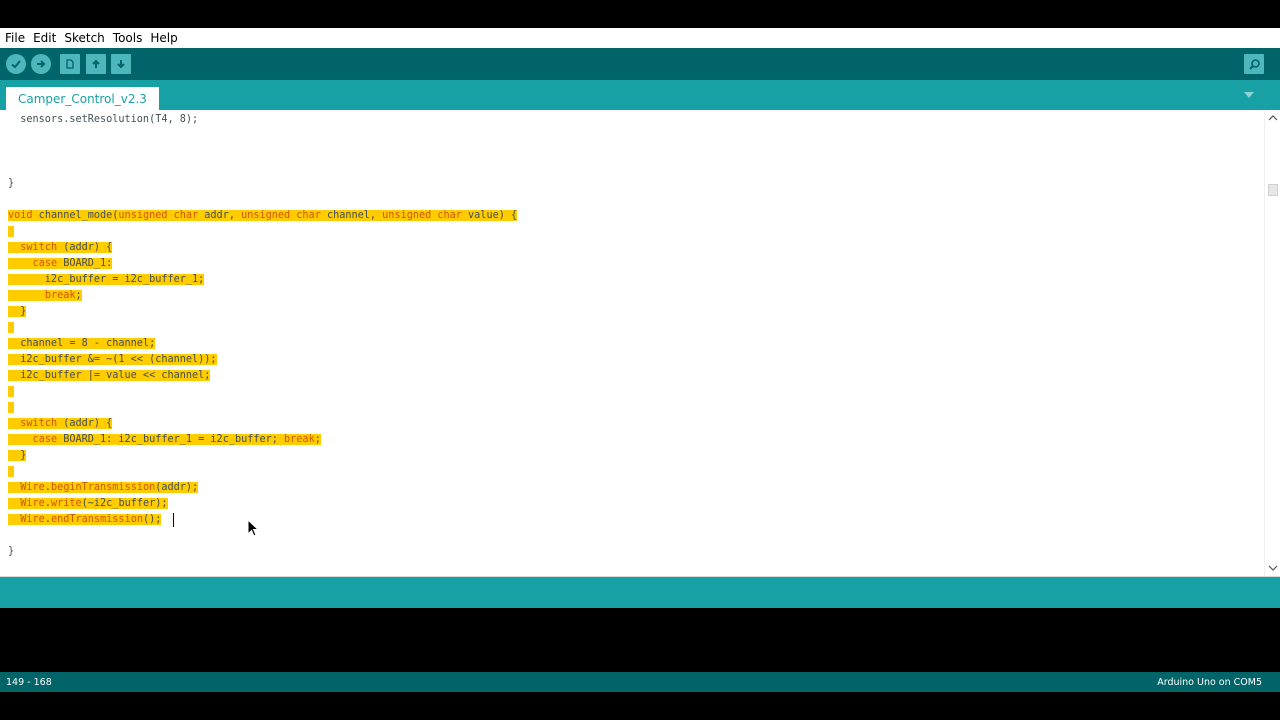  What do you see at coordinates (1272, 343) in the screenshot?
I see `vertical-scrollbar` at bounding box center [1272, 343].